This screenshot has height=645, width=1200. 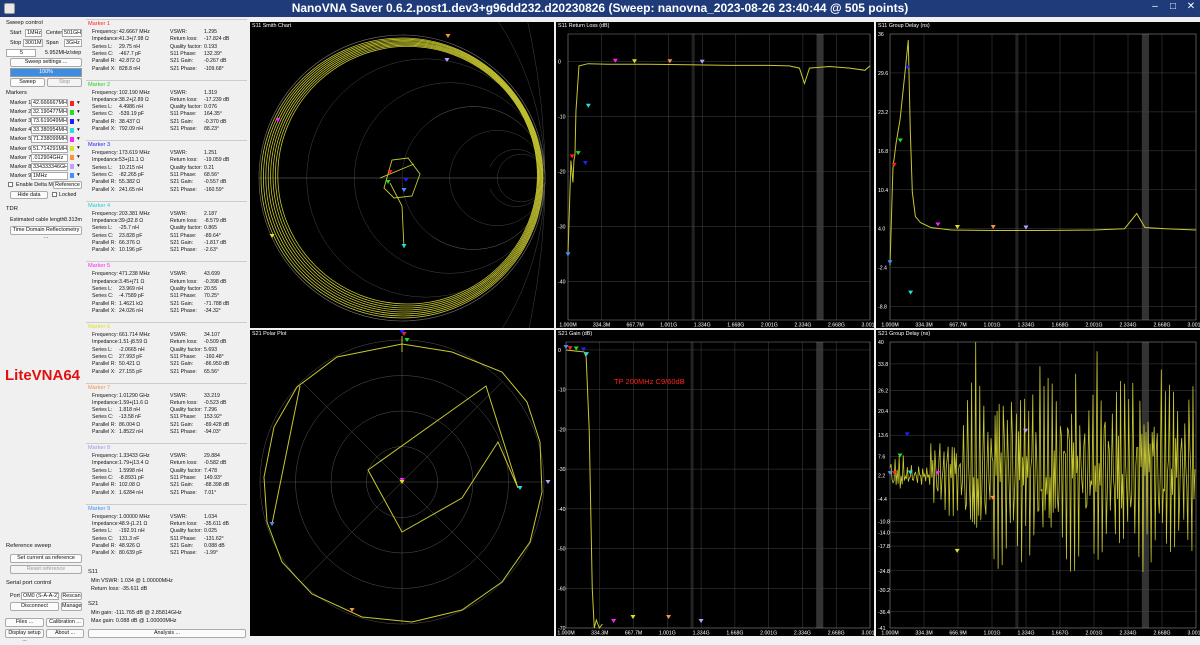 What do you see at coordinates (132, 296) in the screenshot?
I see `detail-value: -4.7589 pF` at bounding box center [132, 296].